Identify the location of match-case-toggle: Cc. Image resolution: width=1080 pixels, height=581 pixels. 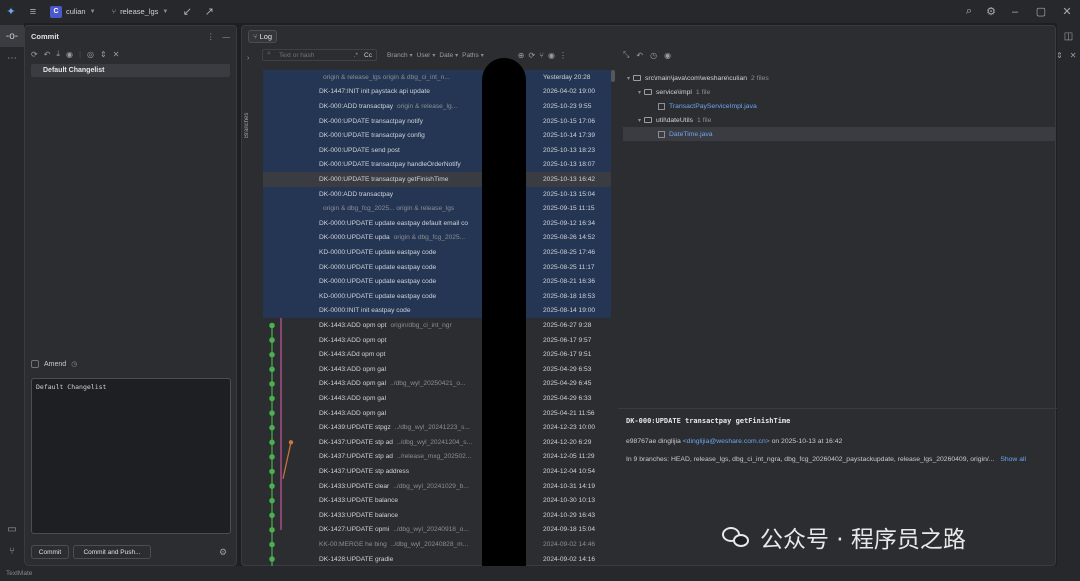
(368, 55).